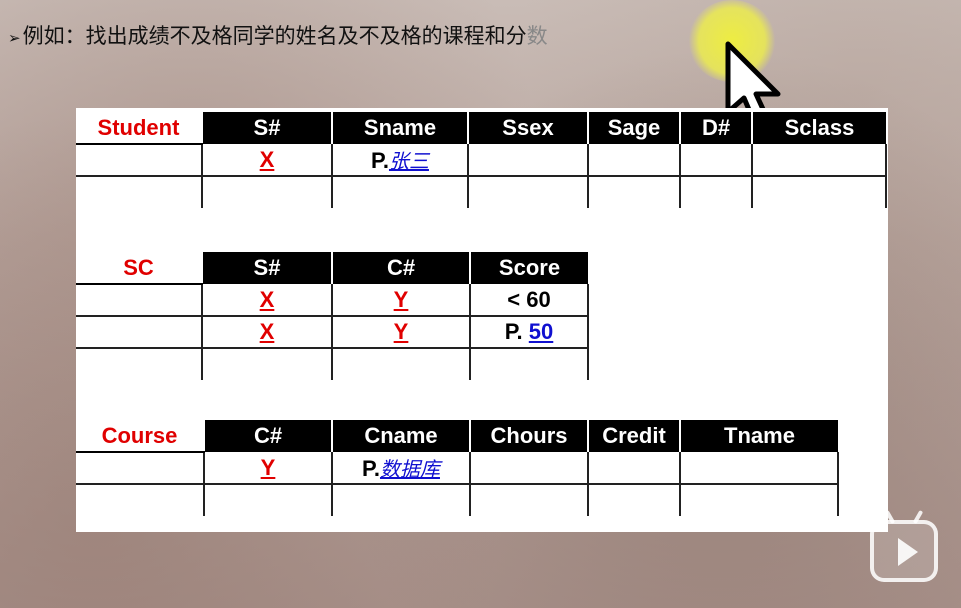 The image size is (961, 608). What do you see at coordinates (908, 552) in the screenshot?
I see `play-triangle-icon` at bounding box center [908, 552].